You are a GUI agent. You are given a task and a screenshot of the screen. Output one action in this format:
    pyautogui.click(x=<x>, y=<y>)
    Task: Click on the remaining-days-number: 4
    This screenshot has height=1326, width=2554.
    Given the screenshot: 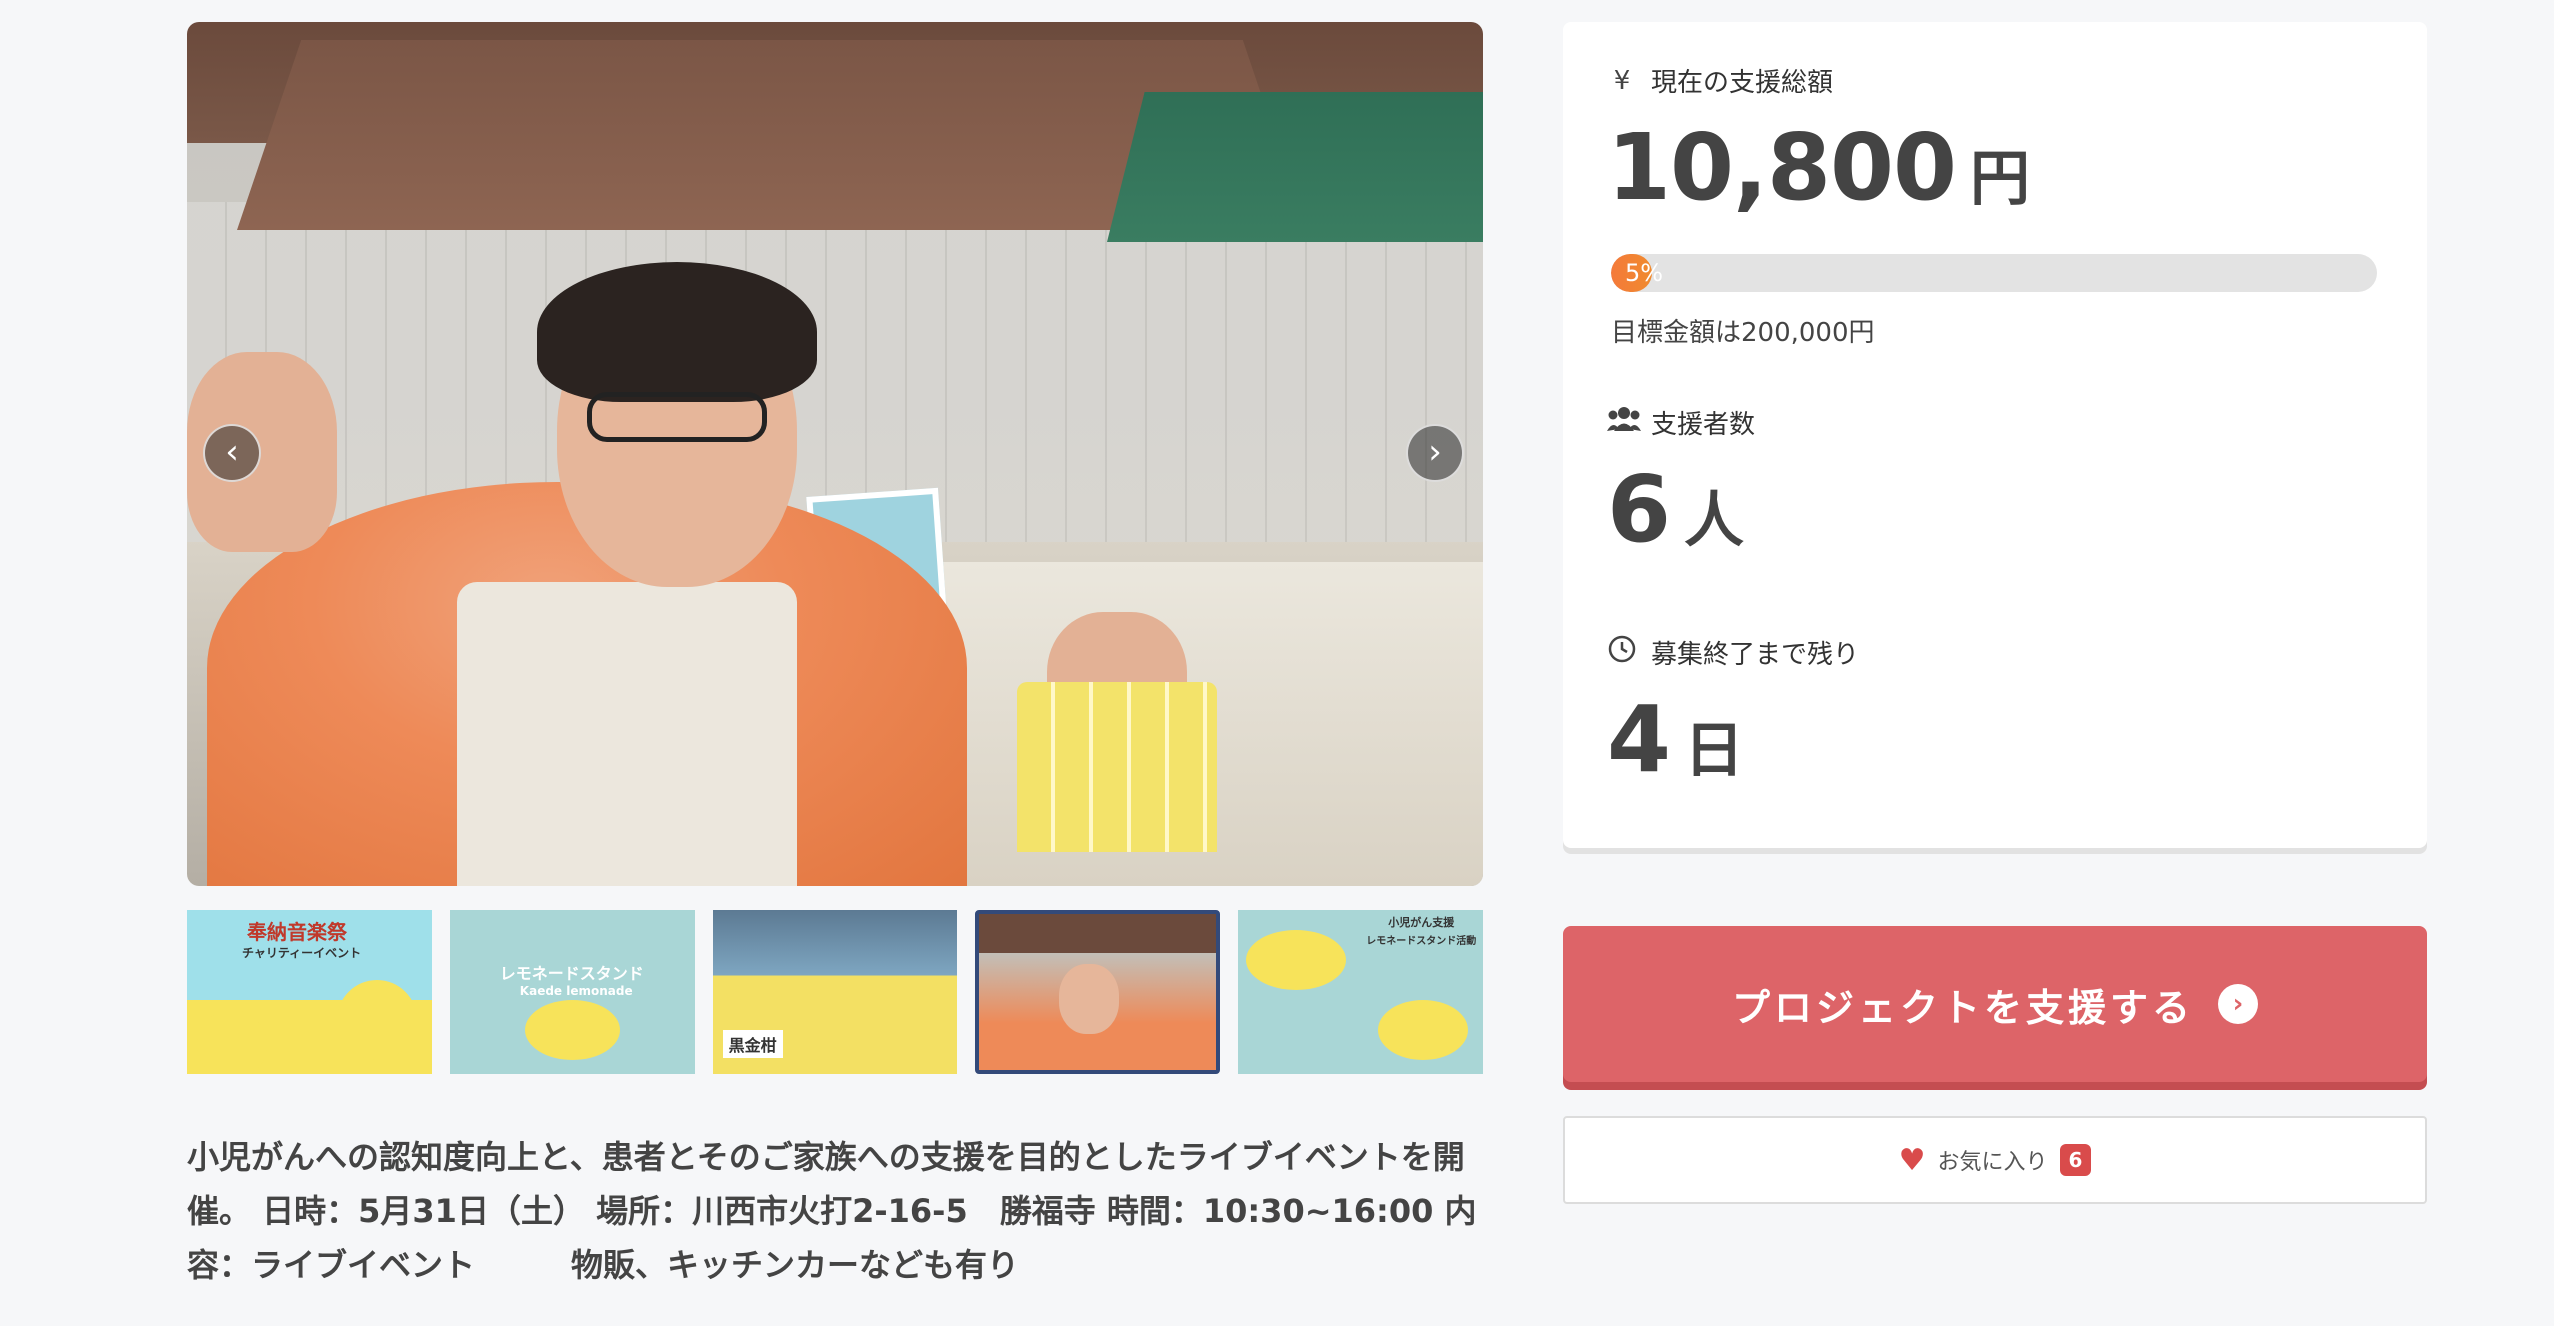 What is the action you would take?
    pyautogui.click(x=1639, y=739)
    